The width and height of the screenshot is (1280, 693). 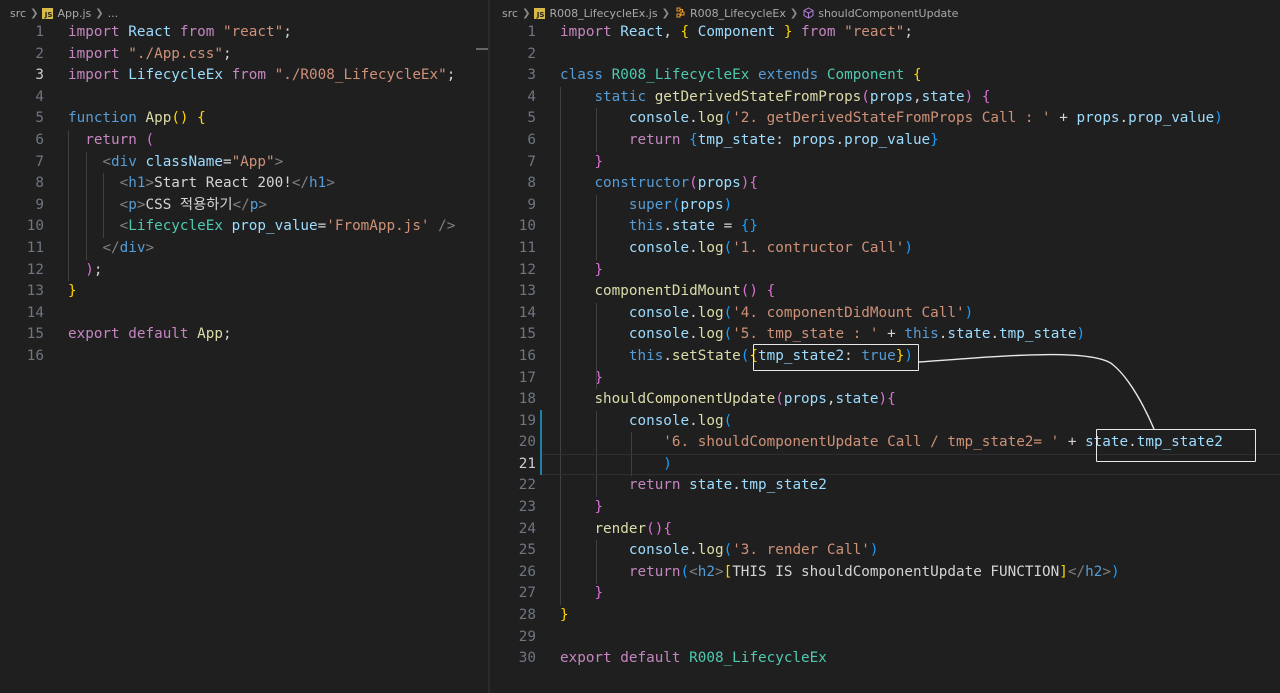 I want to click on annotation-connector, so click(x=1036, y=391).